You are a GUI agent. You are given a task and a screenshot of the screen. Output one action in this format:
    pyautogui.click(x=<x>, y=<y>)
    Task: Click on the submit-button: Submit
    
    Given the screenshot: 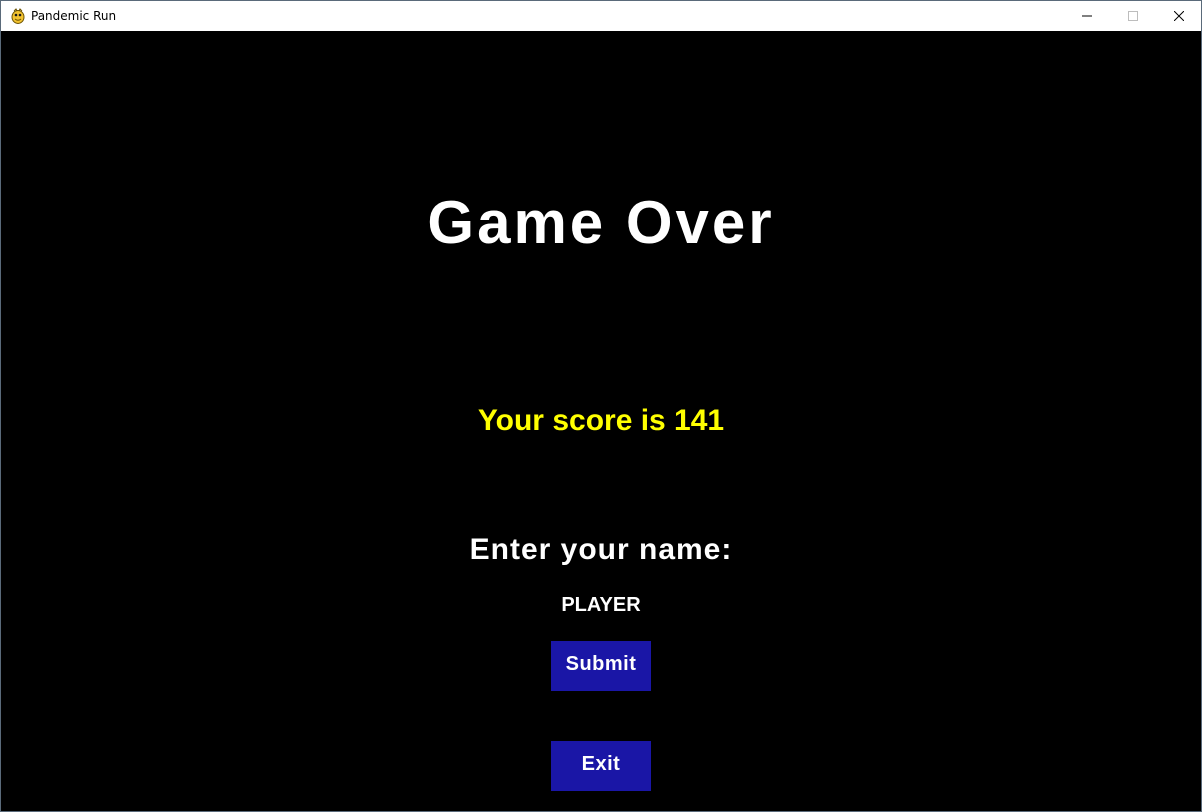 What is the action you would take?
    pyautogui.click(x=601, y=666)
    